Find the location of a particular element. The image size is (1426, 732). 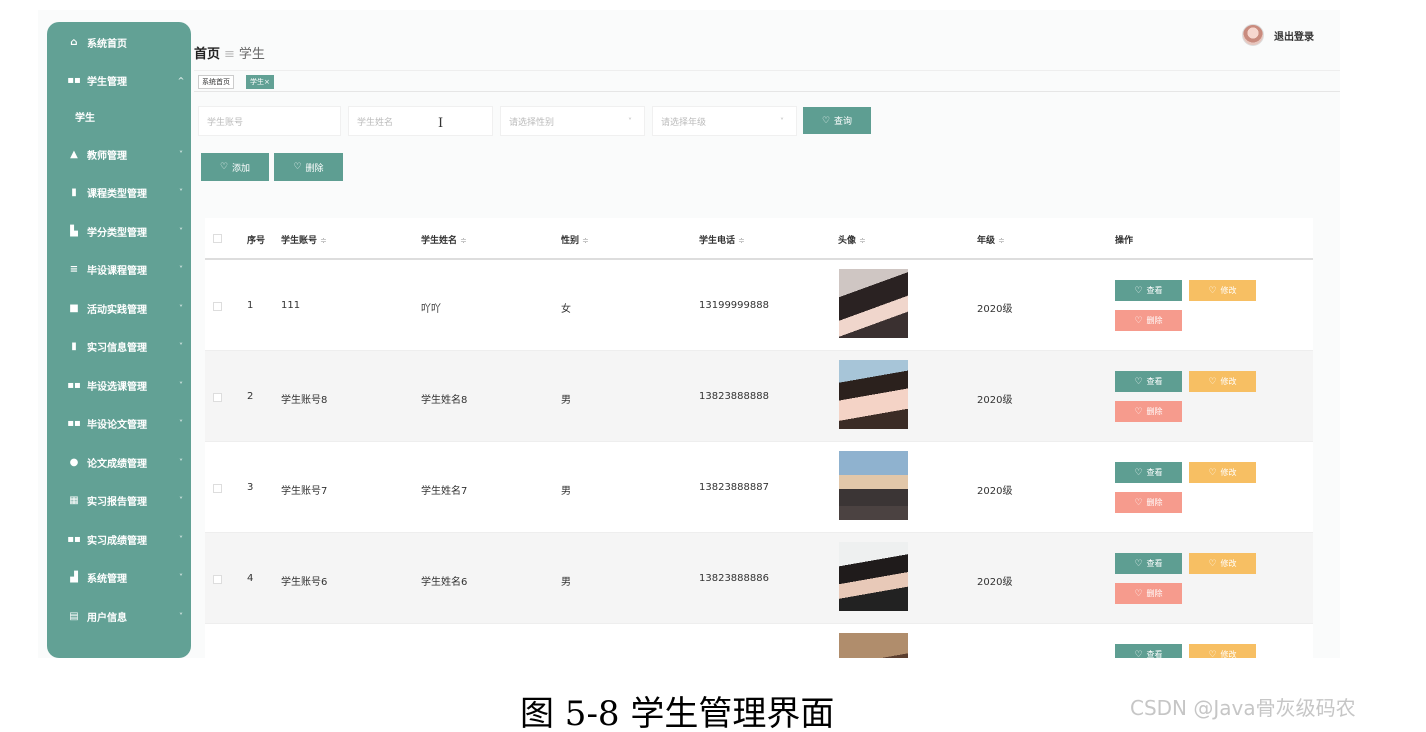

sidebar-item-student-management: ▪▪ 学生管理 ^ is located at coordinates (119, 80).